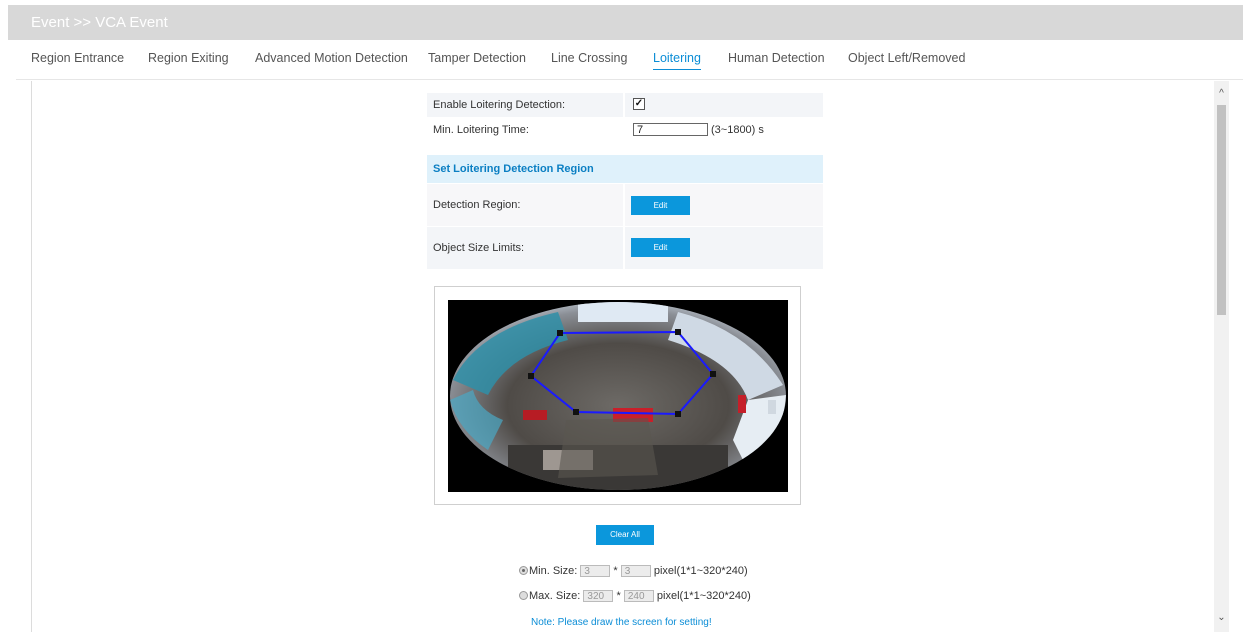  What do you see at coordinates (99, 22) in the screenshot?
I see `breadcrumb: Event >> VCA Event` at bounding box center [99, 22].